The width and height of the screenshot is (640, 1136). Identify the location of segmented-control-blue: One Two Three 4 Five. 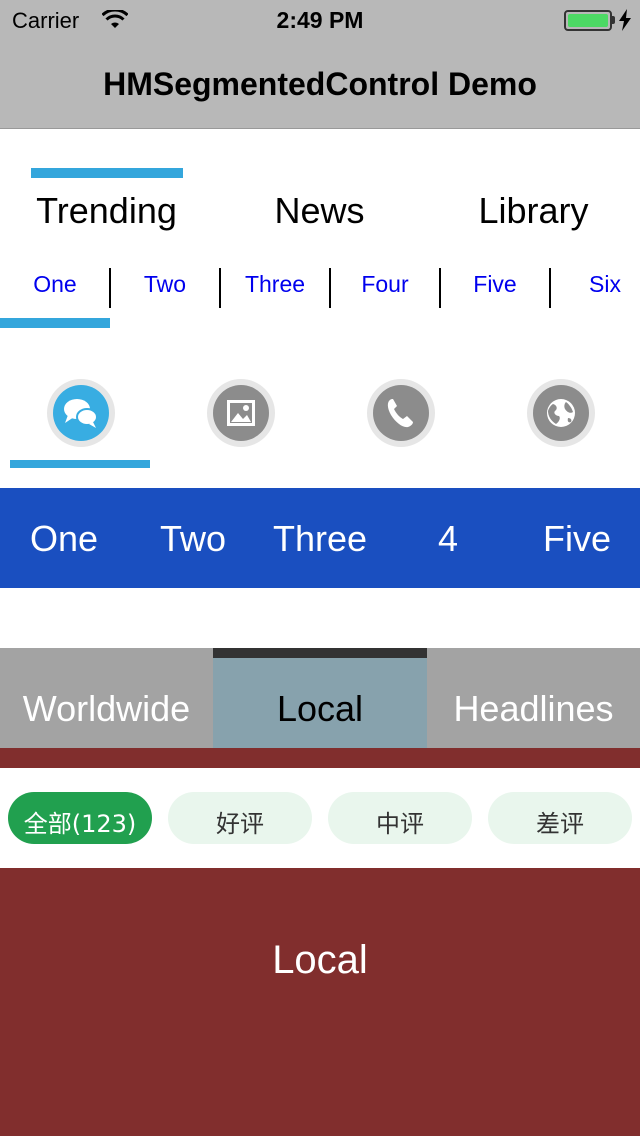
(320, 538).